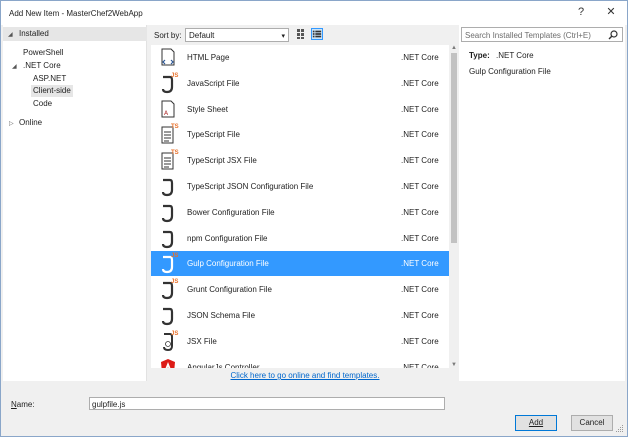  I want to click on cancel-button: Cancel, so click(592, 423).